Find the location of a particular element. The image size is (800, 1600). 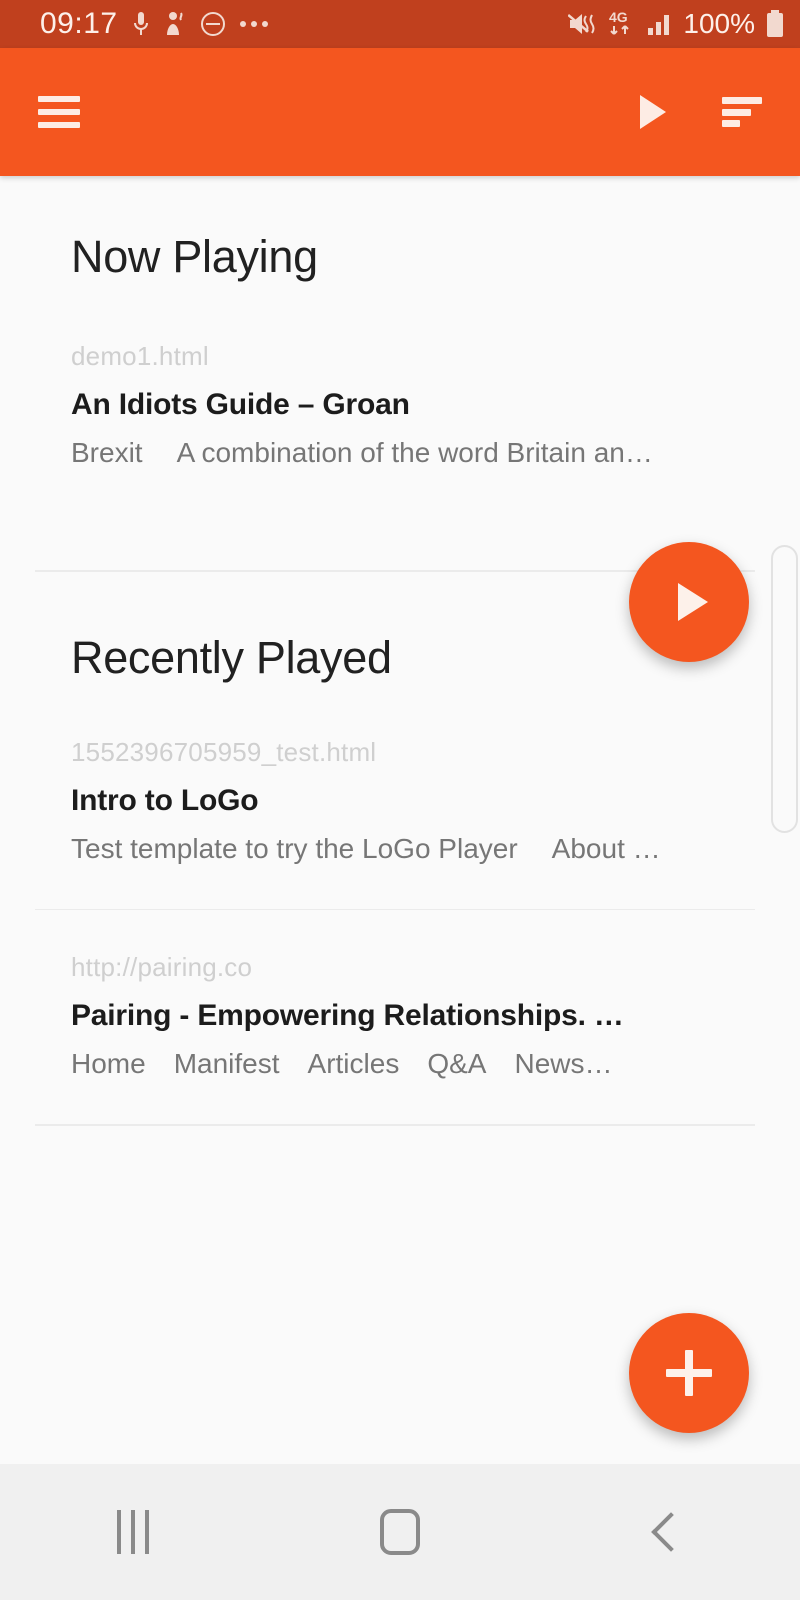

item-url: http://pairing.co is located at coordinates (162, 967).